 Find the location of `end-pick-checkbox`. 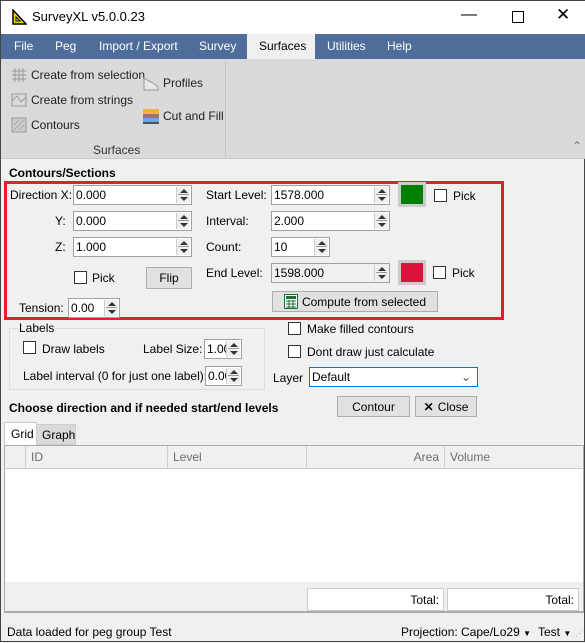

end-pick-checkbox is located at coordinates (439, 272).